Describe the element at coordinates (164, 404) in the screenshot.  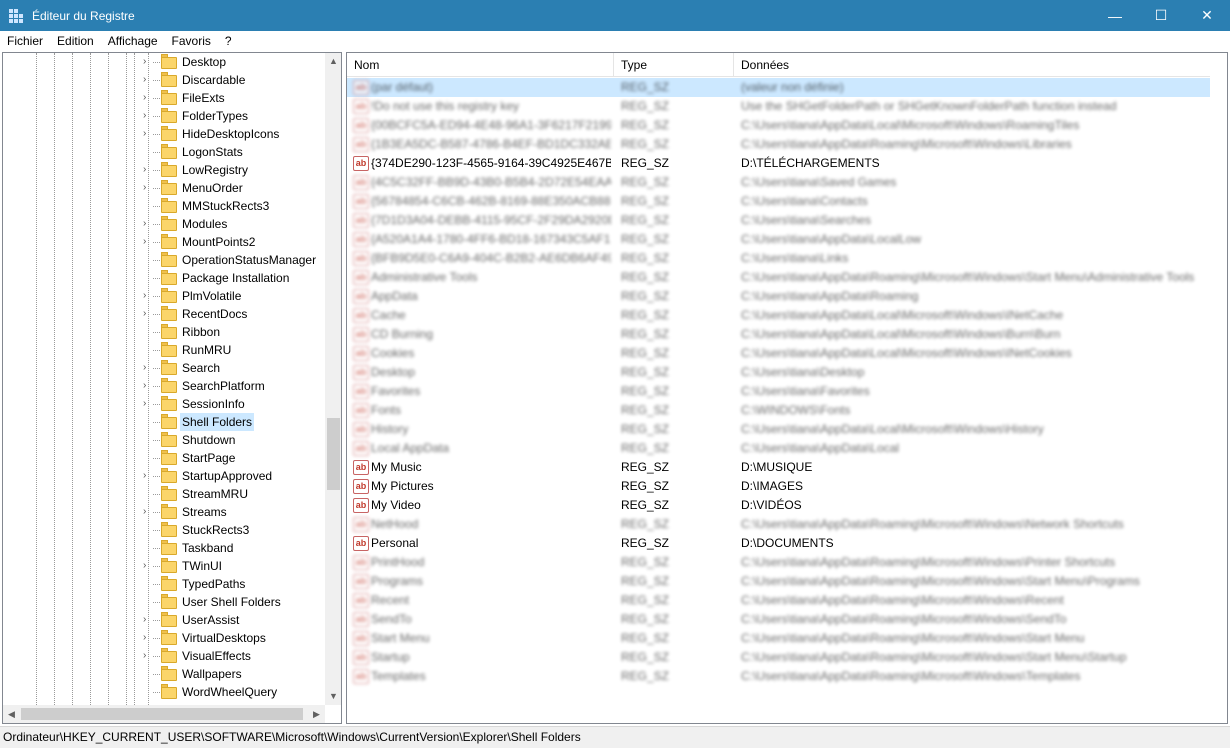
I see `tree-item: › SessionInfo` at that location.